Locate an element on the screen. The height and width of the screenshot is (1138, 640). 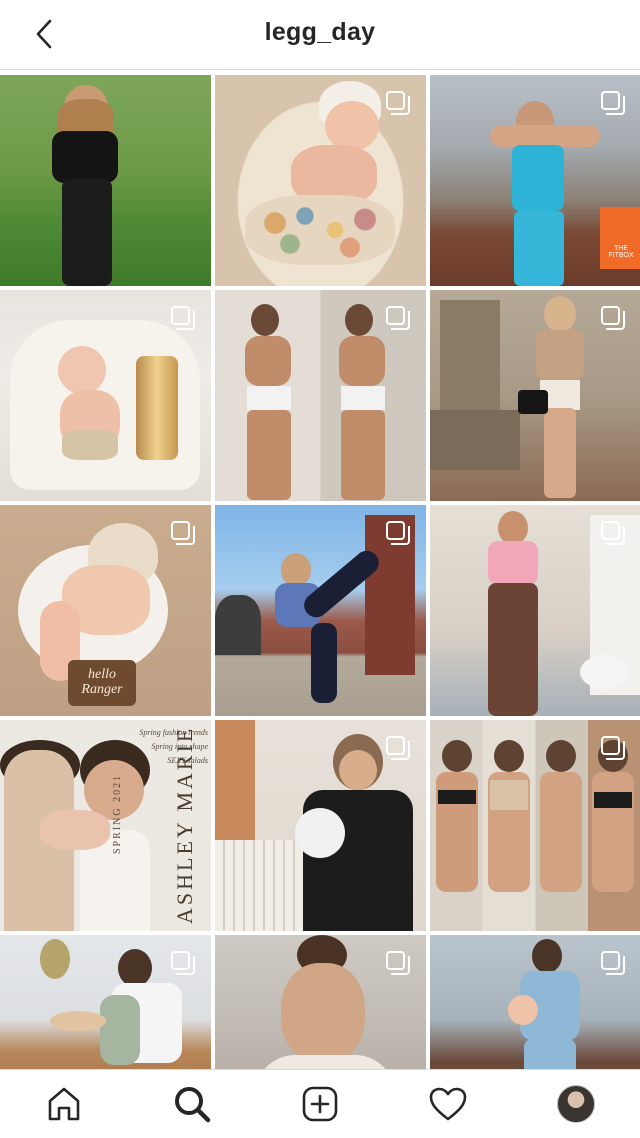
nav-home is located at coordinates (64, 1104).